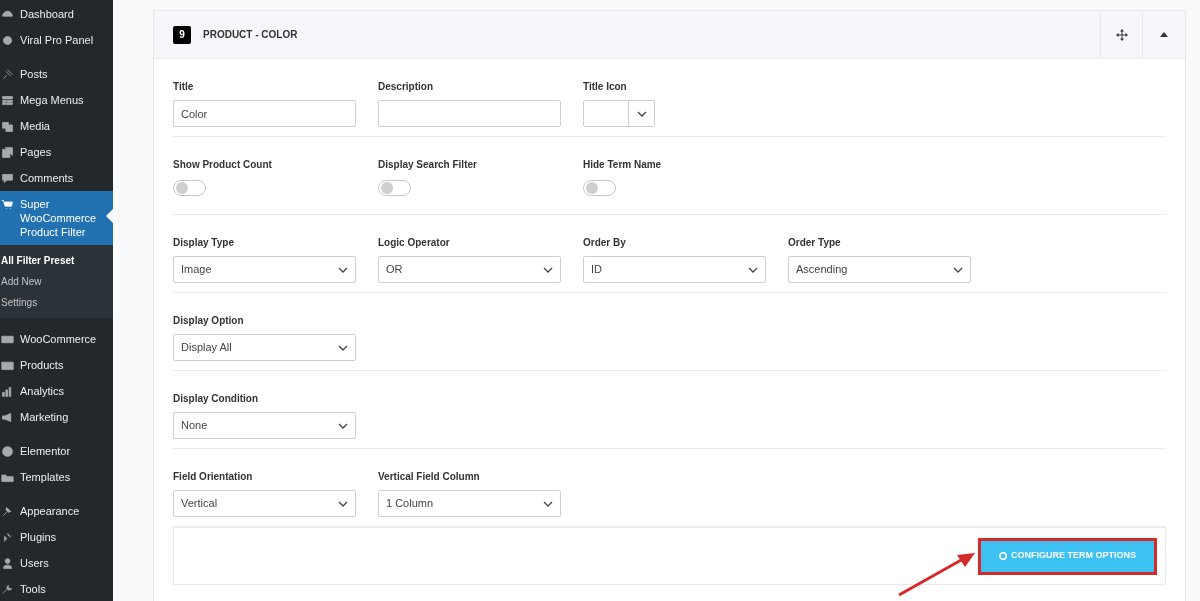  Describe the element at coordinates (264, 347) in the screenshot. I see `select-field: Display All` at that location.